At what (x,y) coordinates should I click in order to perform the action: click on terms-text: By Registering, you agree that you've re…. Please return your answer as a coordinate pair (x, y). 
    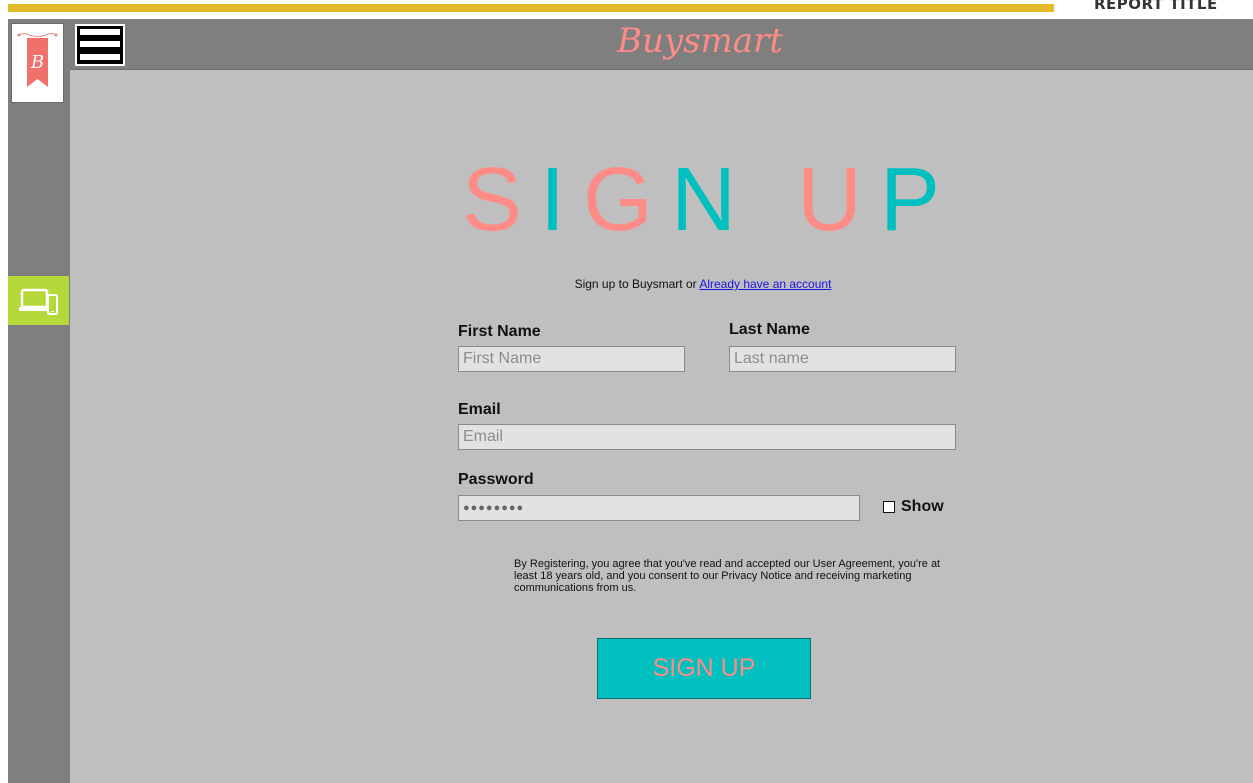
    Looking at the image, I should click on (727, 576).